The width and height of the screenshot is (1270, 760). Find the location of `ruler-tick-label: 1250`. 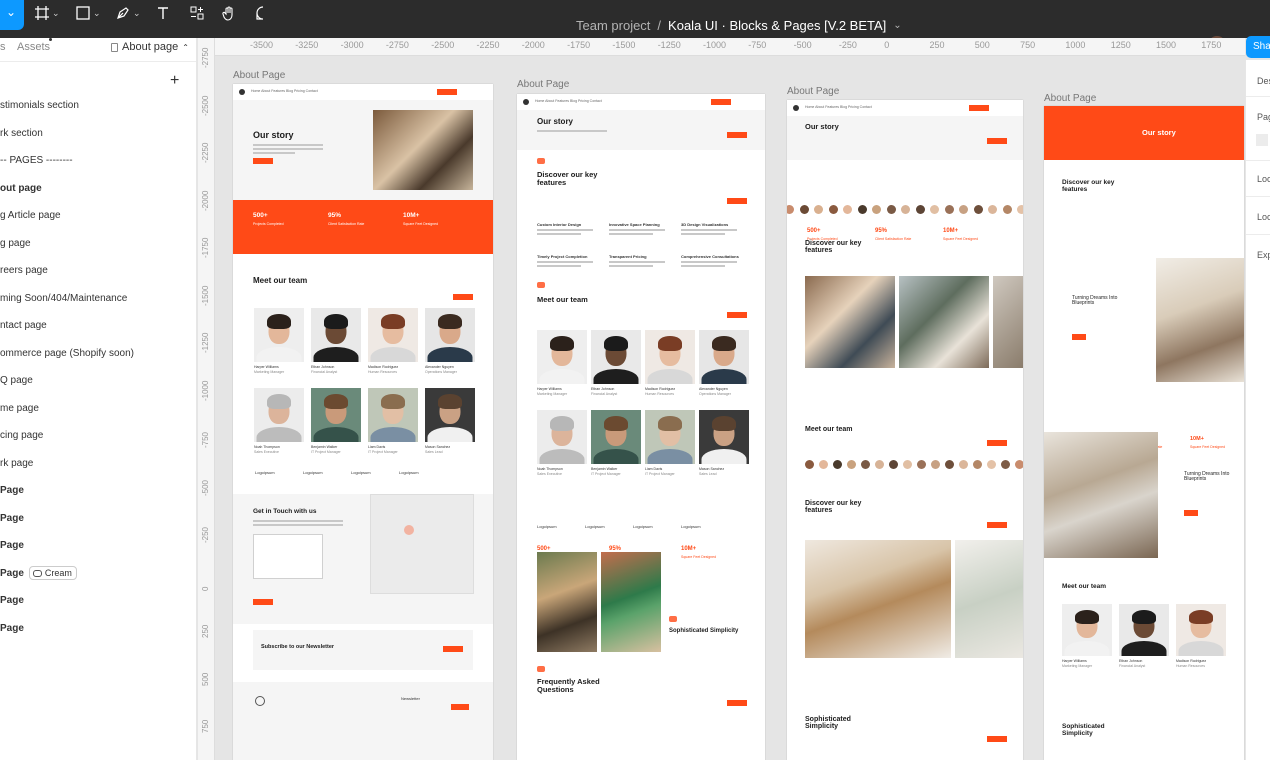

ruler-tick-label: 1250 is located at coordinates (1120, 45).